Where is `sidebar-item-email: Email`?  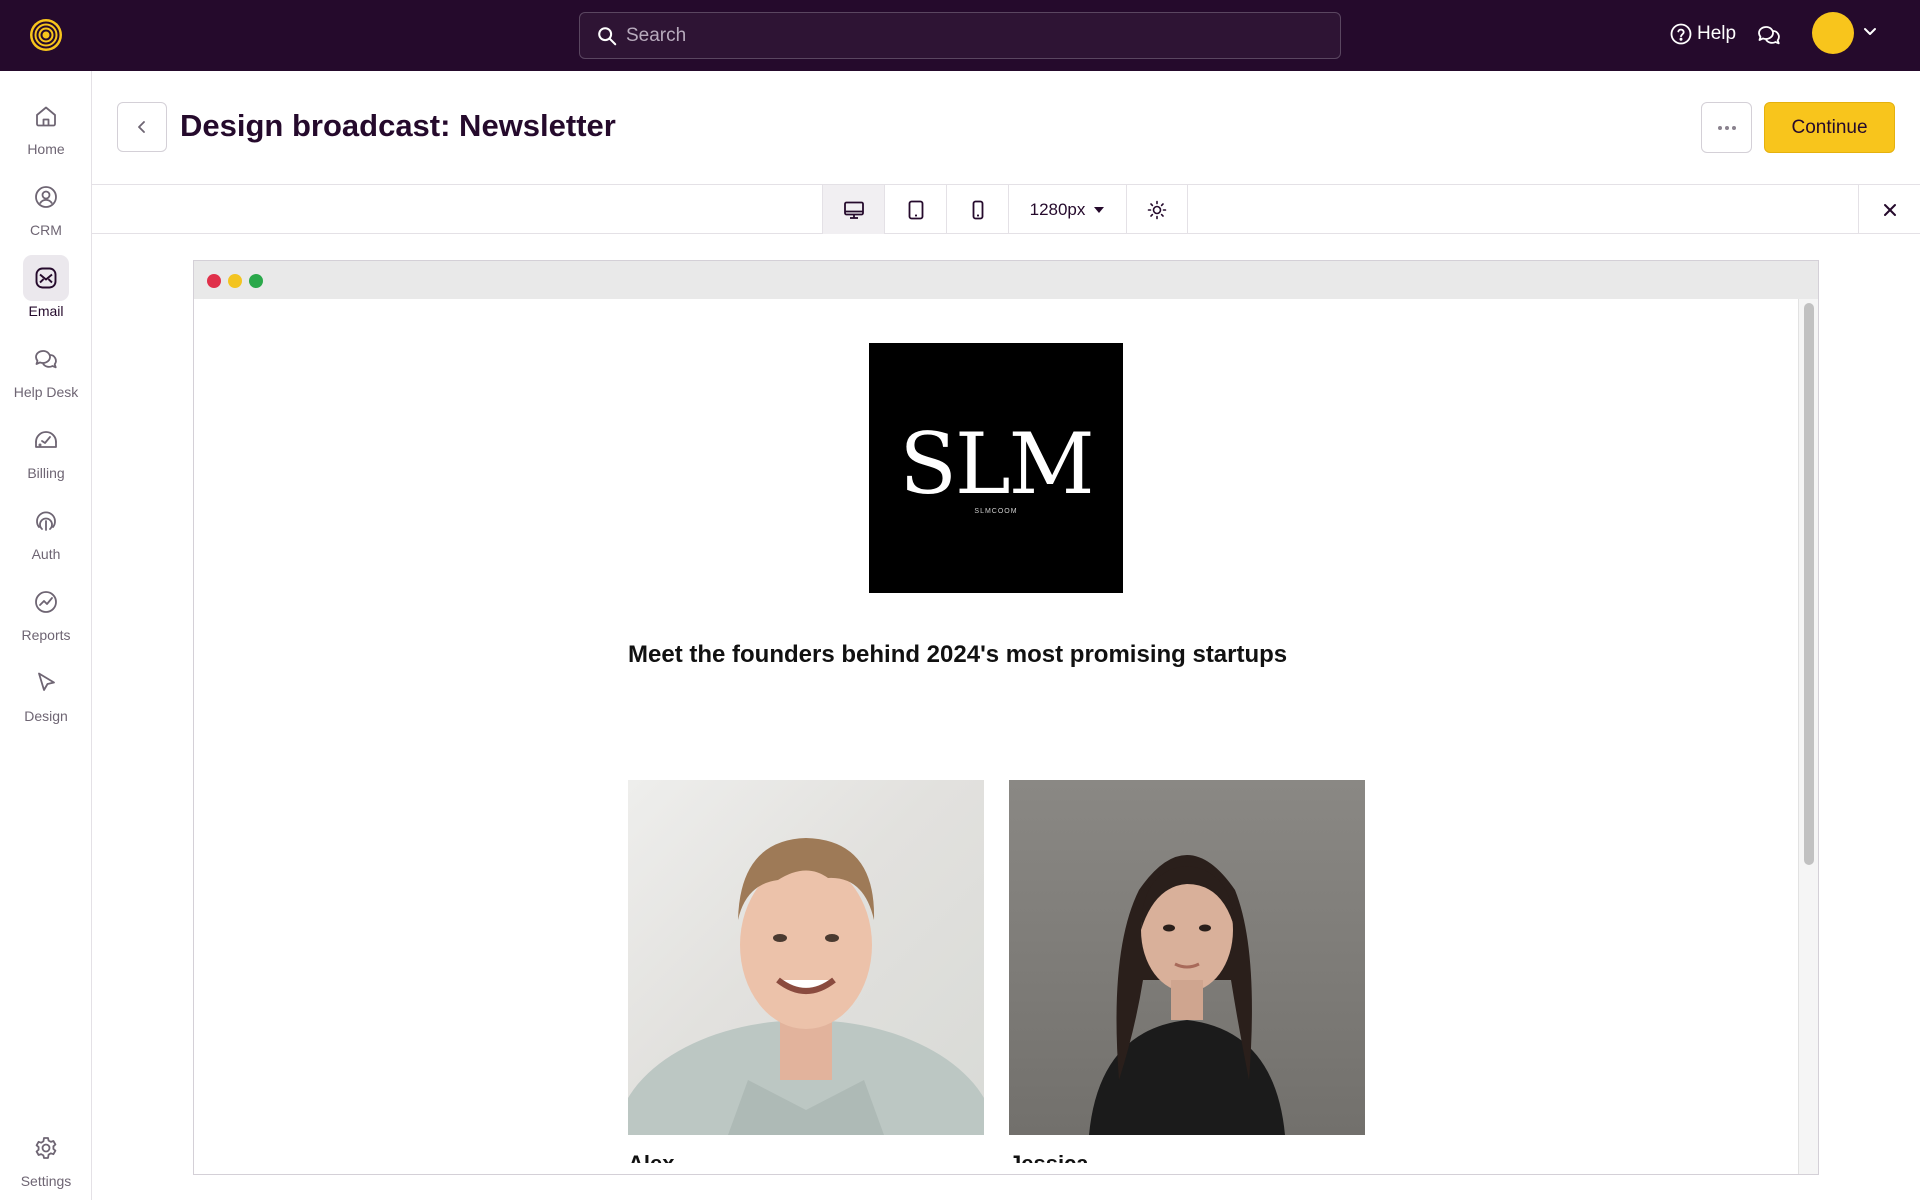 sidebar-item-email: Email is located at coordinates (46, 293).